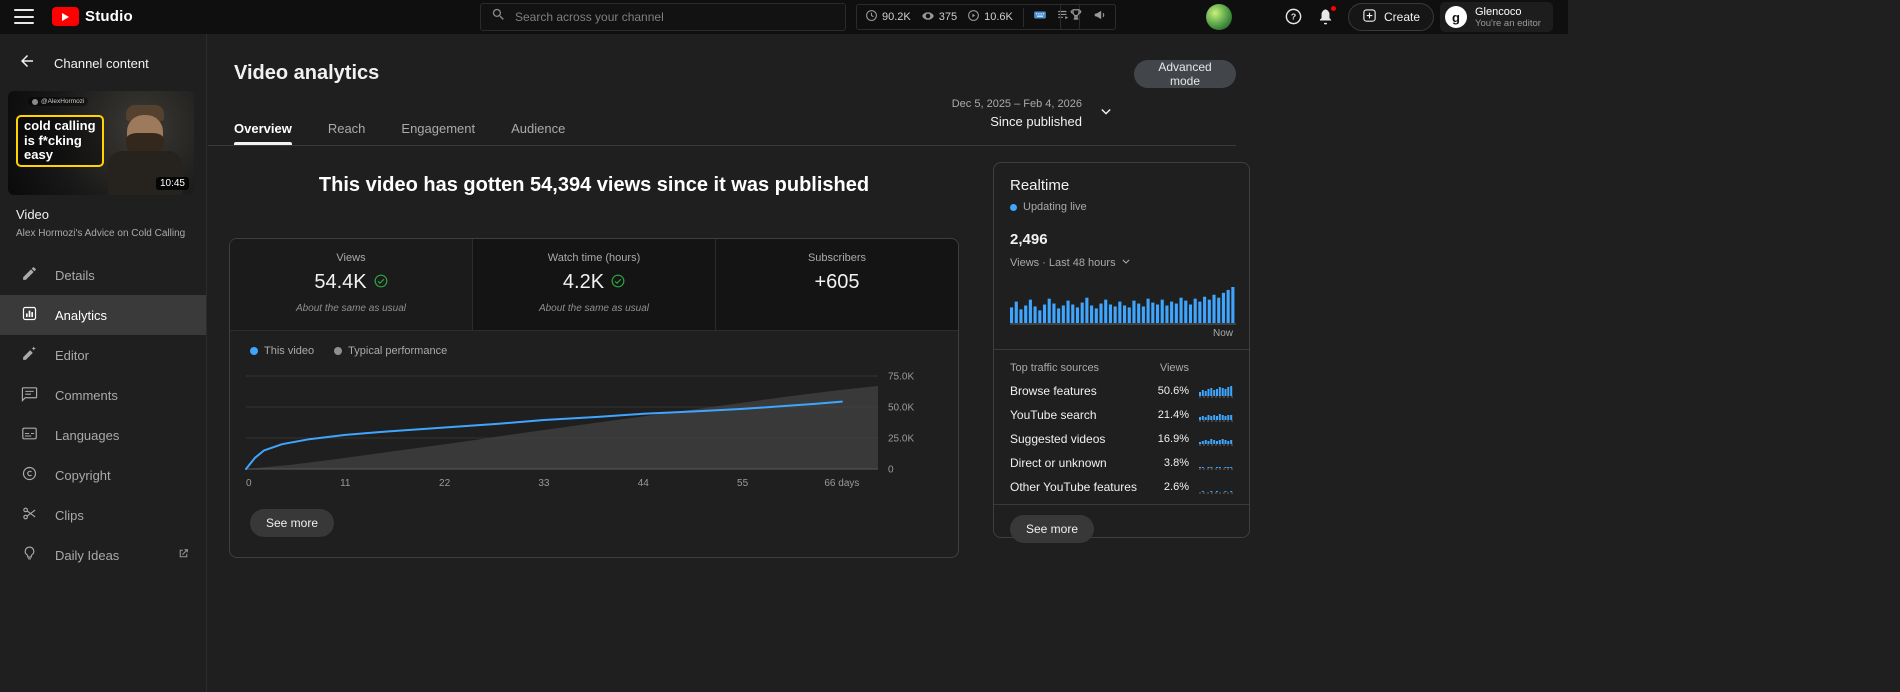  I want to click on help-icon: ?, so click(1294, 17).